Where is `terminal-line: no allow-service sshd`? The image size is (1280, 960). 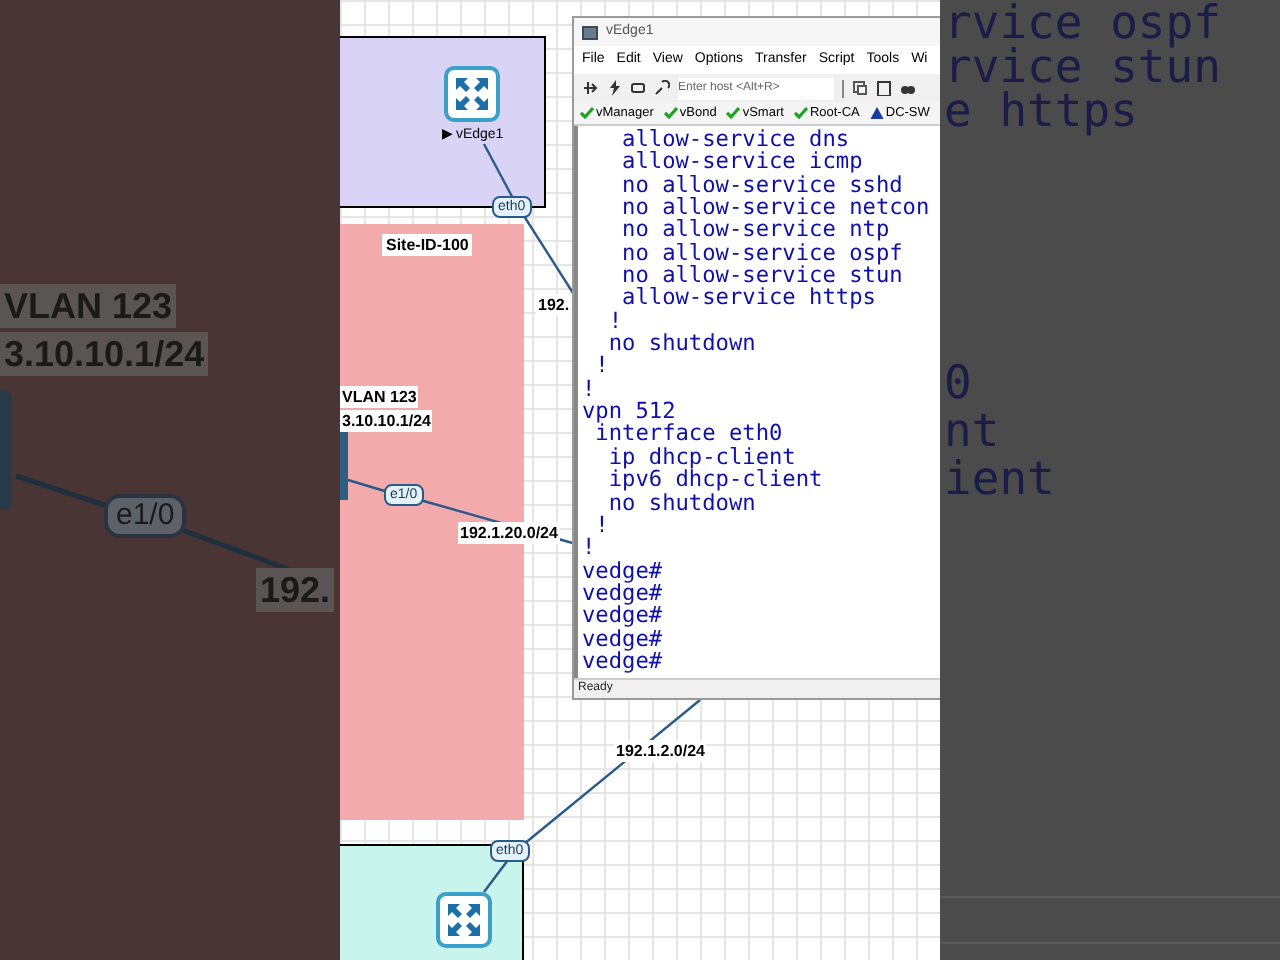 terminal-line: no allow-service sshd is located at coordinates (762, 185).